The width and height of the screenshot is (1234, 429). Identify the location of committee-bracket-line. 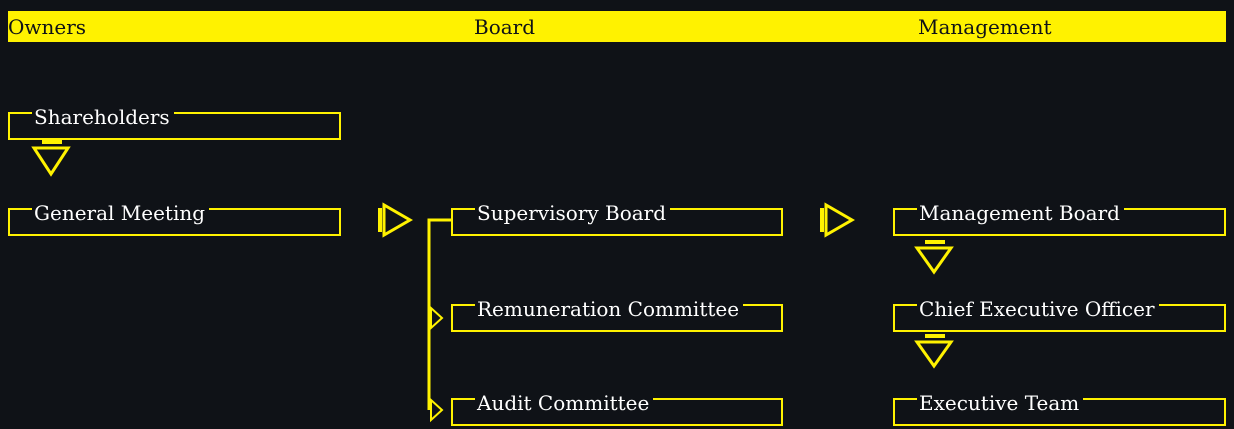
(440, 314).